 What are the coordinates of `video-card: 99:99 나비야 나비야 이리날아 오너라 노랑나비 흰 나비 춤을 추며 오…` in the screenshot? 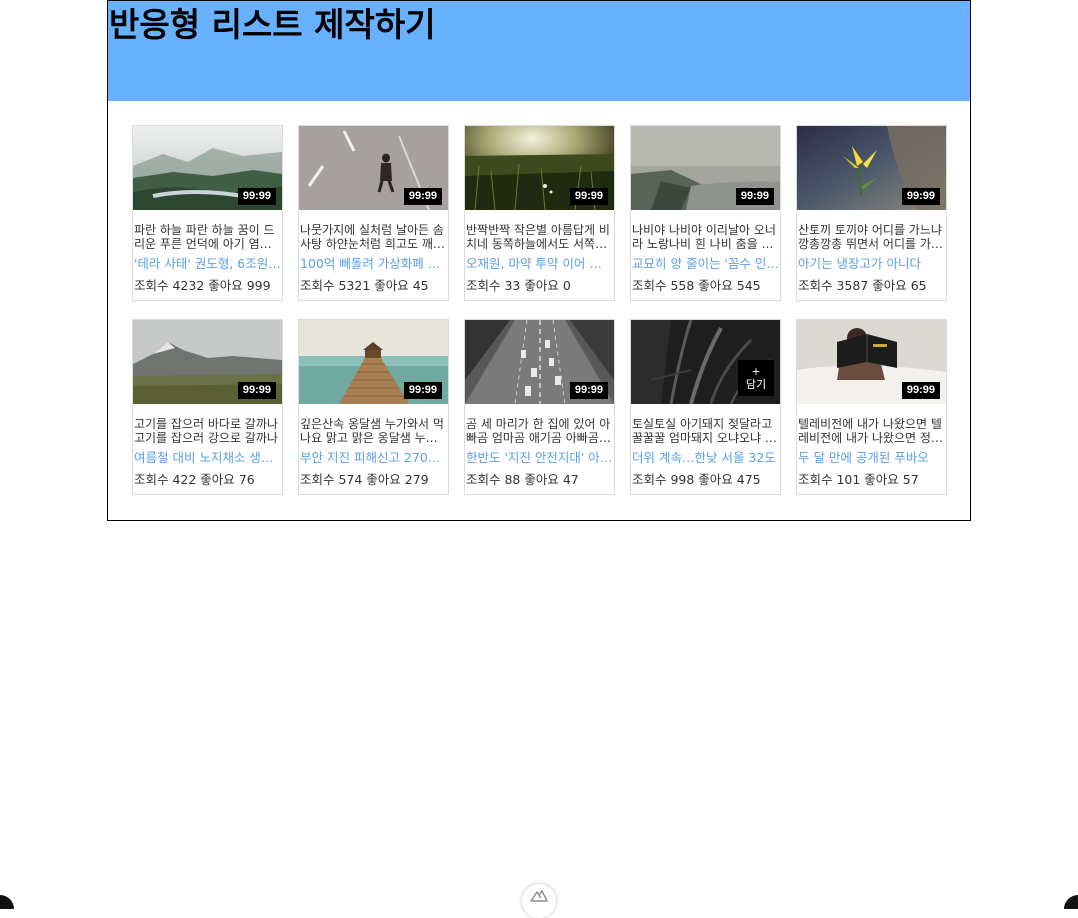 It's located at (705, 213).